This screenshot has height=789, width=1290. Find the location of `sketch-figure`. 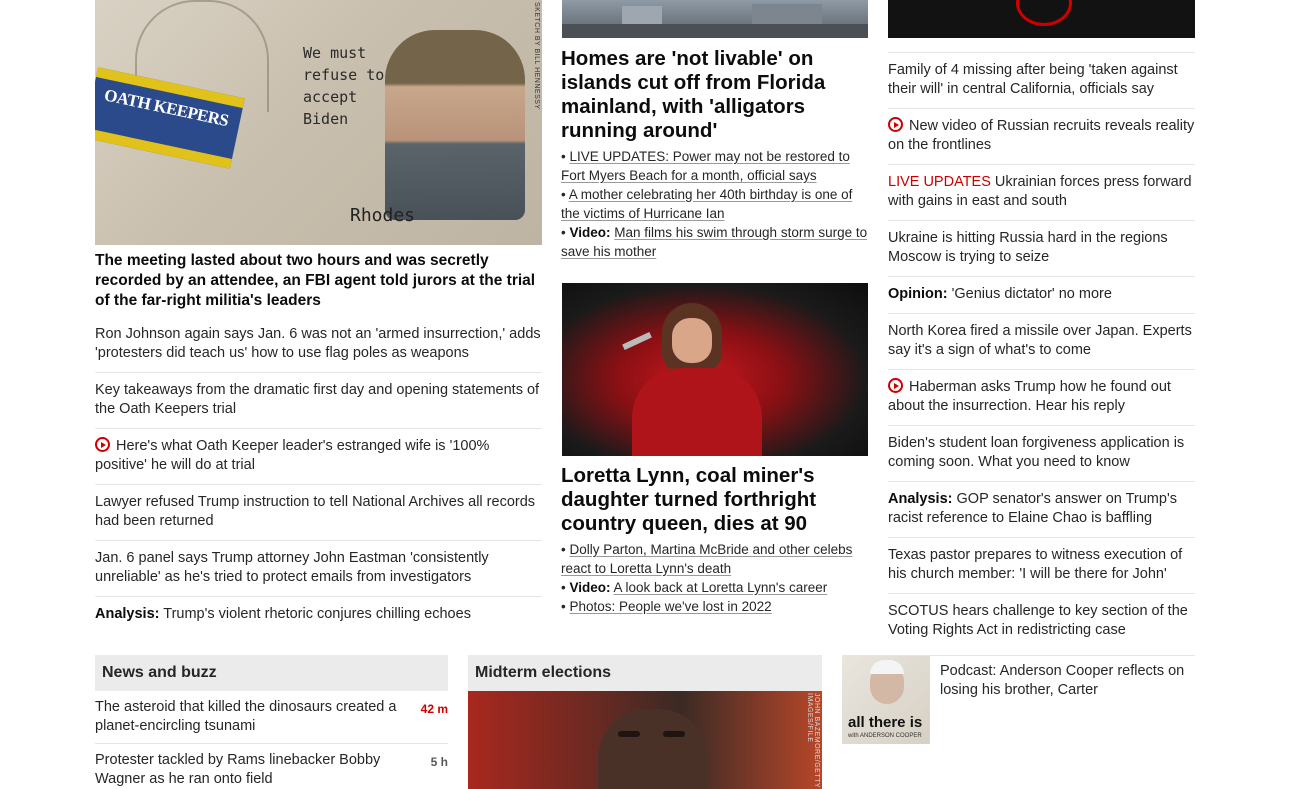

sketch-figure is located at coordinates (455, 125).